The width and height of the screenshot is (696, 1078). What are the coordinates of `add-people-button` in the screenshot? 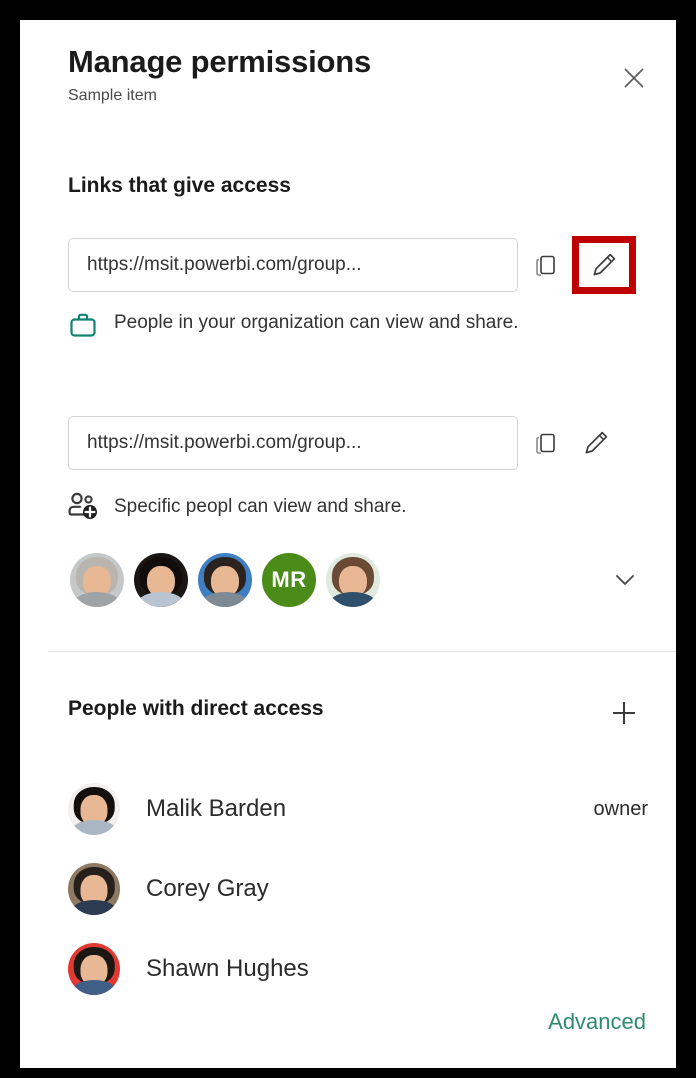 It's located at (624, 713).